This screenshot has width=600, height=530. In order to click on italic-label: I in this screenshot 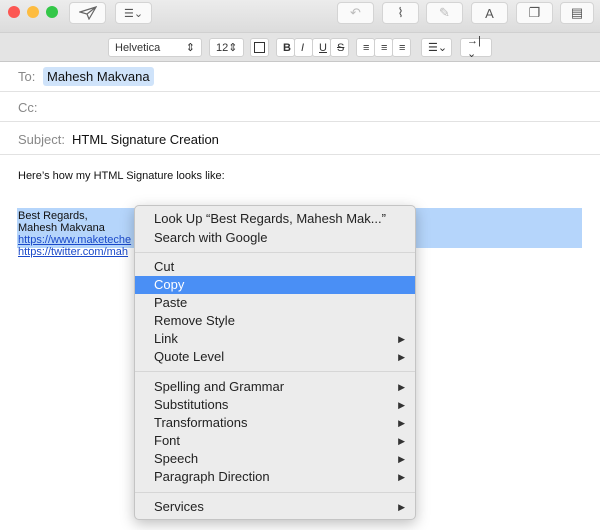, I will do `click(303, 47)`.